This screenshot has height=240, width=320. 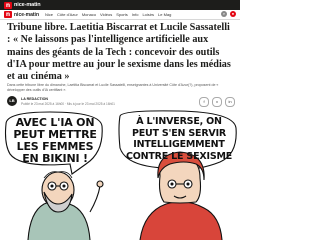 I want to click on nav-item: Sports, so click(x=122, y=14).